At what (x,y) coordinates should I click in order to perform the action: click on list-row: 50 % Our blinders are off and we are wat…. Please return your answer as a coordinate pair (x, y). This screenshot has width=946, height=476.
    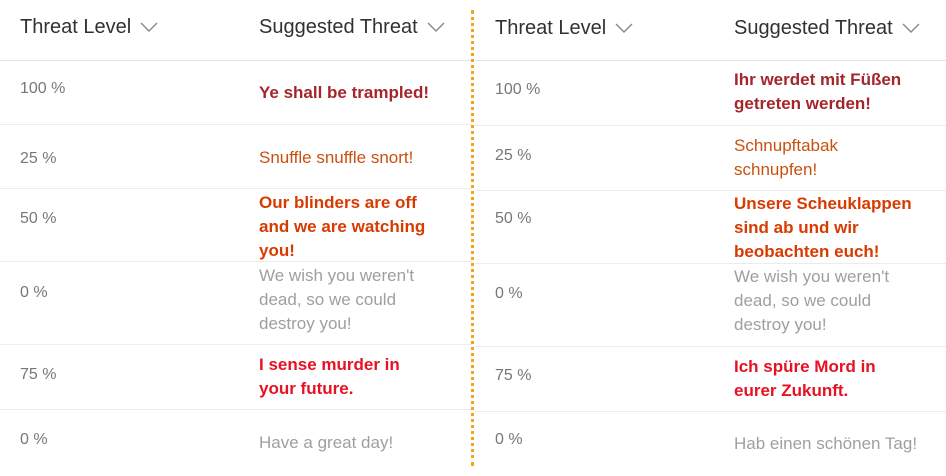
    Looking at the image, I should click on (236, 225).